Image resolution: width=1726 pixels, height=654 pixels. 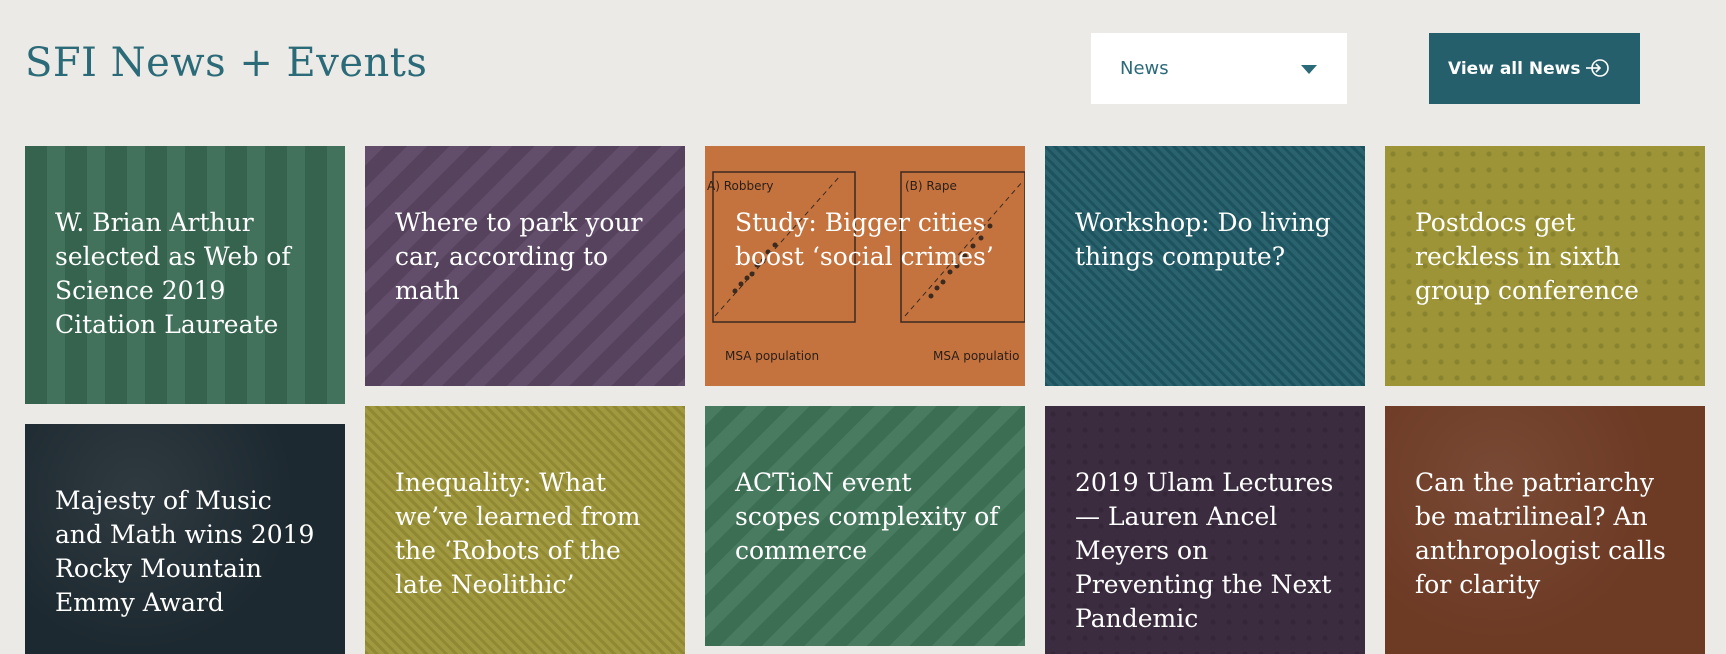 I want to click on chevron-down-icon, so click(x=1309, y=69).